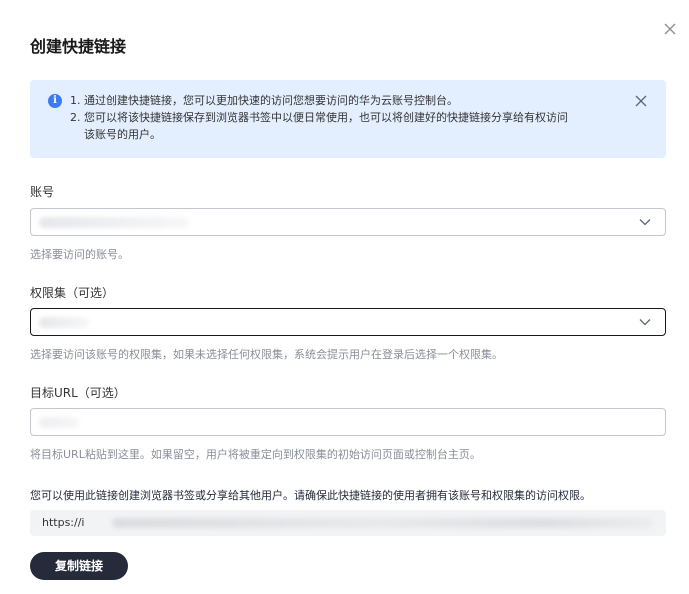  What do you see at coordinates (641, 100) in the screenshot?
I see `close-icon` at bounding box center [641, 100].